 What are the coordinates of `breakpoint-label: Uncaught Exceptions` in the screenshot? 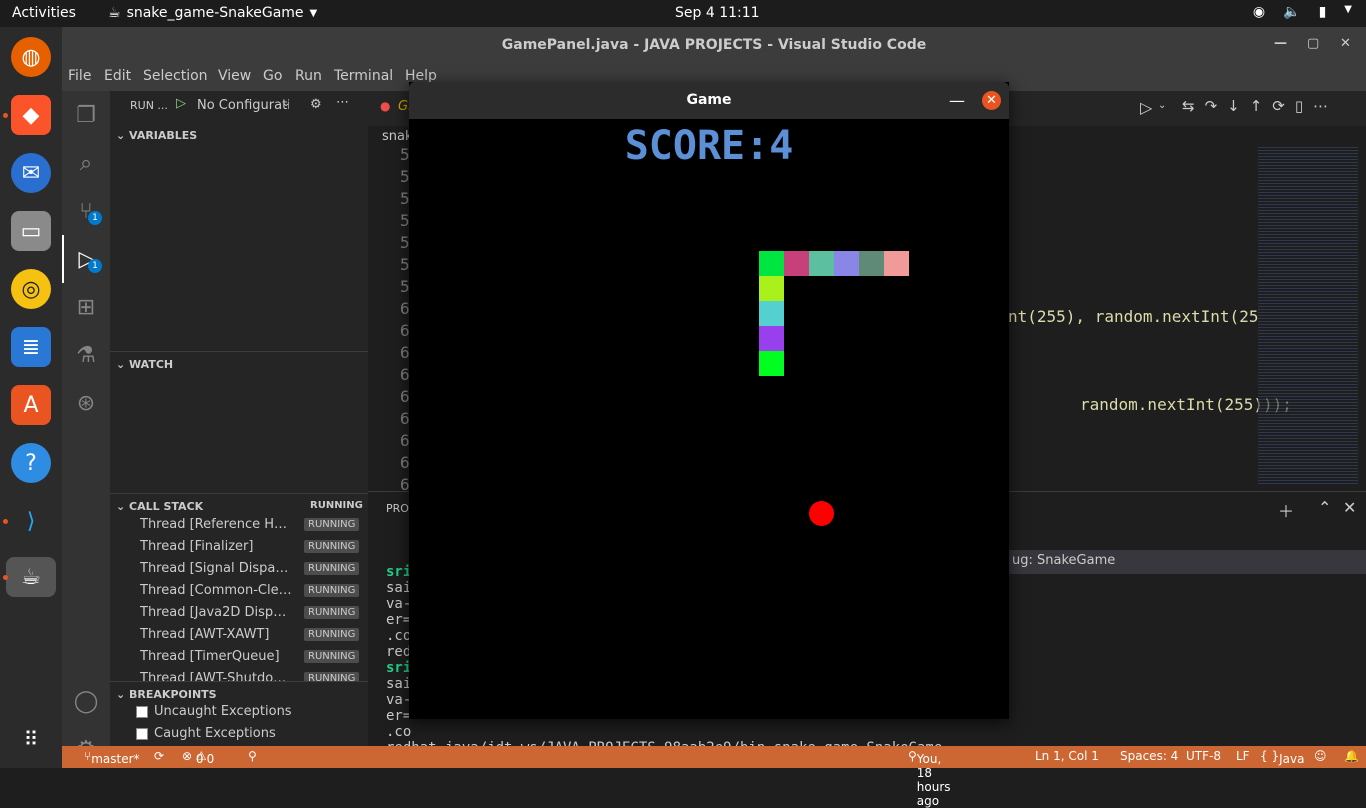 It's located at (223, 711).